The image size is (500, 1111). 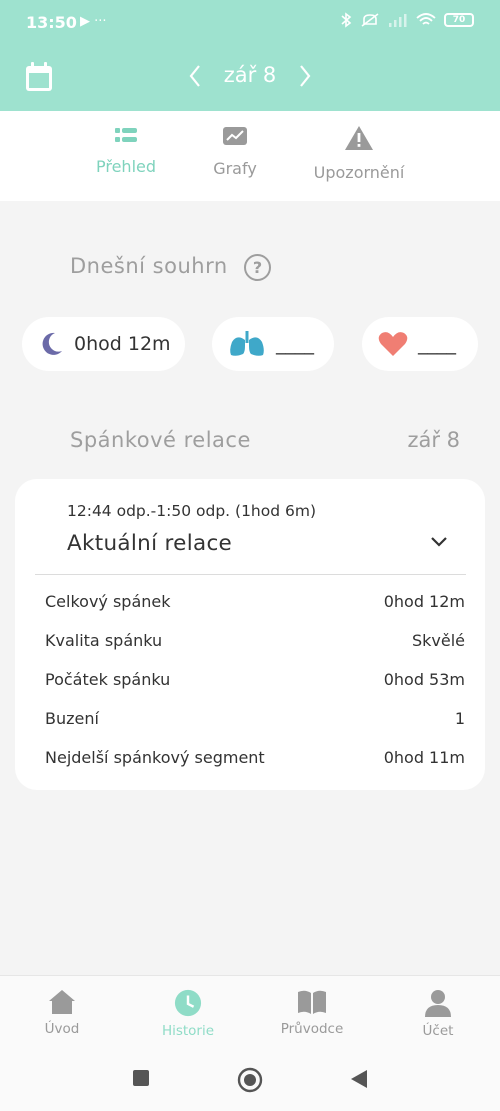 What do you see at coordinates (257, 267) in the screenshot?
I see `help-icon: ?` at bounding box center [257, 267].